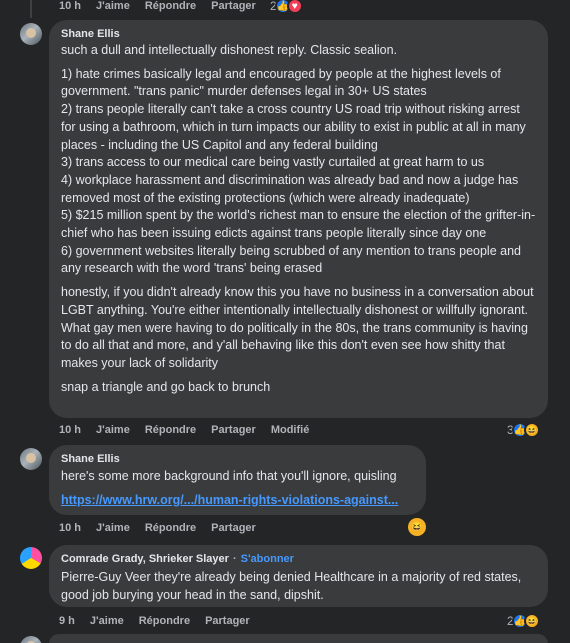 Image resolution: width=570 pixels, height=643 pixels. I want to click on comment-actions: 10 h J'aime Répondre Partager Modifié, so click(191, 430).